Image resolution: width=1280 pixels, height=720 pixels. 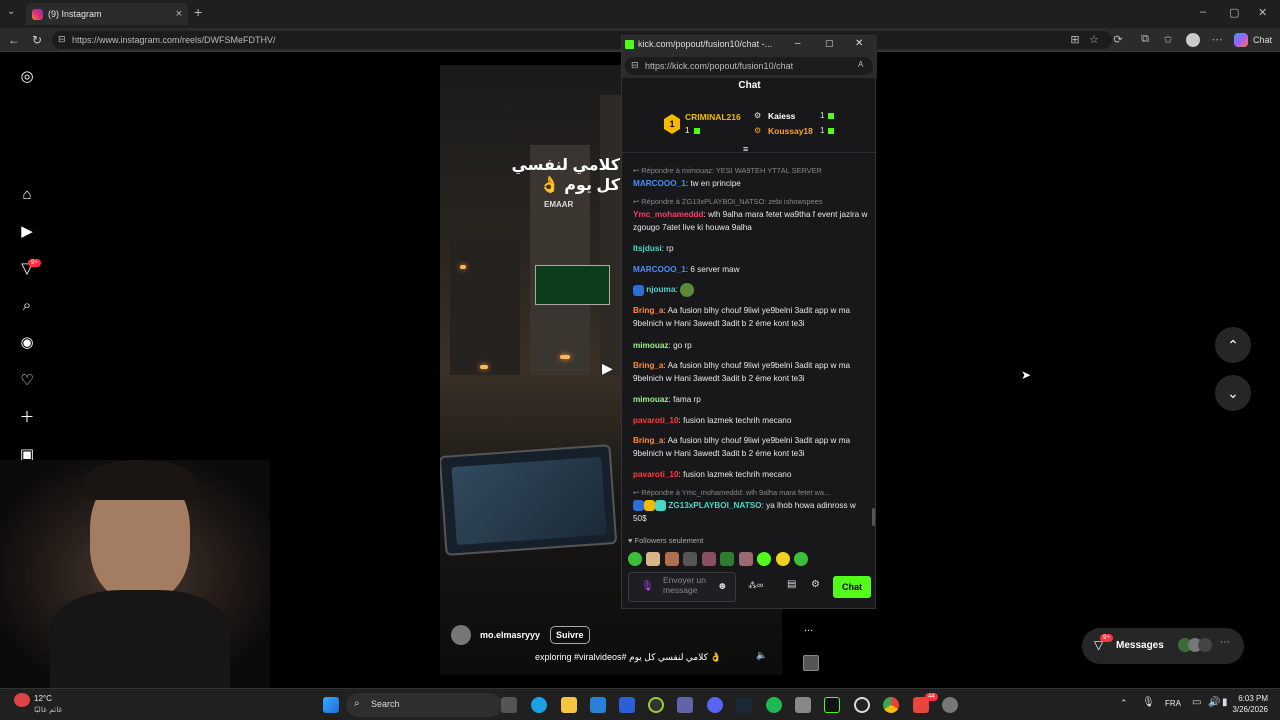 I want to click on volume-tray-icon: 🔊, so click(x=1214, y=702).